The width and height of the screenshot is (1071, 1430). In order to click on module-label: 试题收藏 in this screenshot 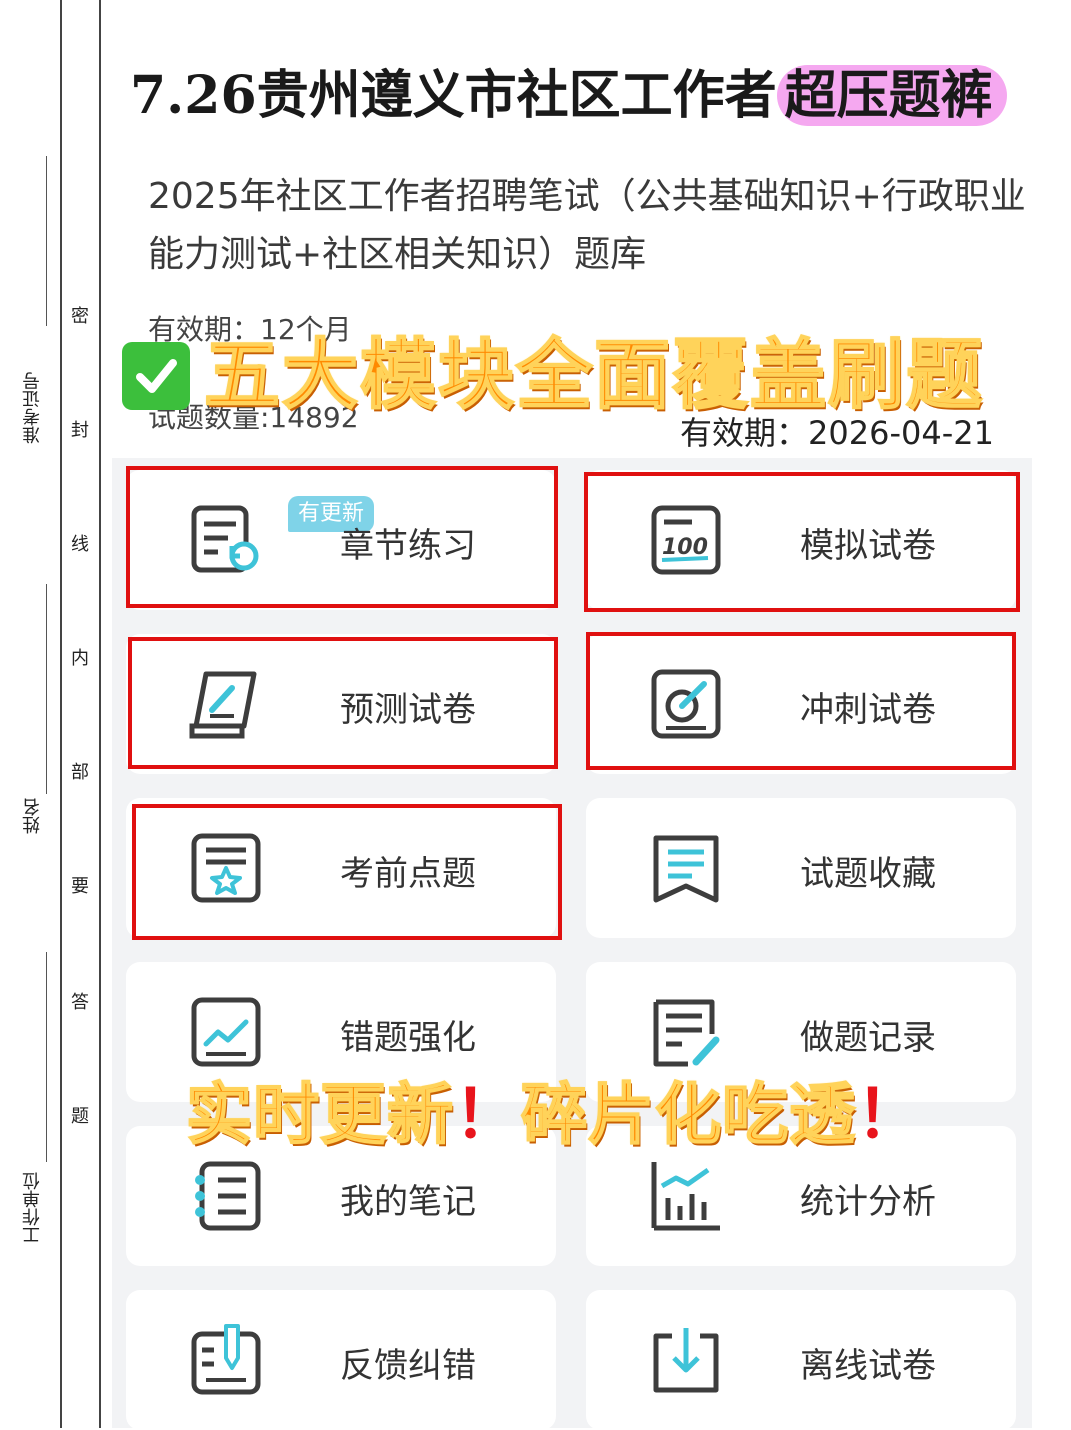, I will do `click(868, 874)`.